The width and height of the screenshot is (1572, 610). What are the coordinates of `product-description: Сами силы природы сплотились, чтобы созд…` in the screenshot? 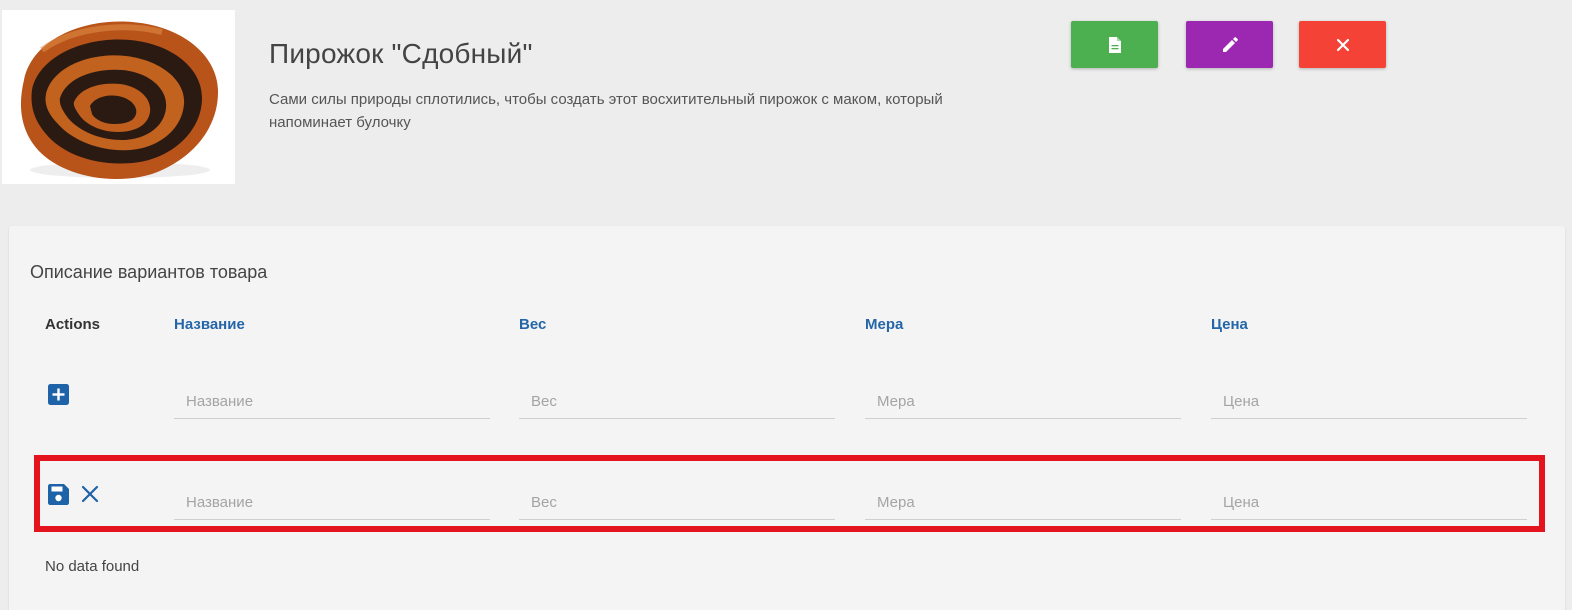 It's located at (606, 111).